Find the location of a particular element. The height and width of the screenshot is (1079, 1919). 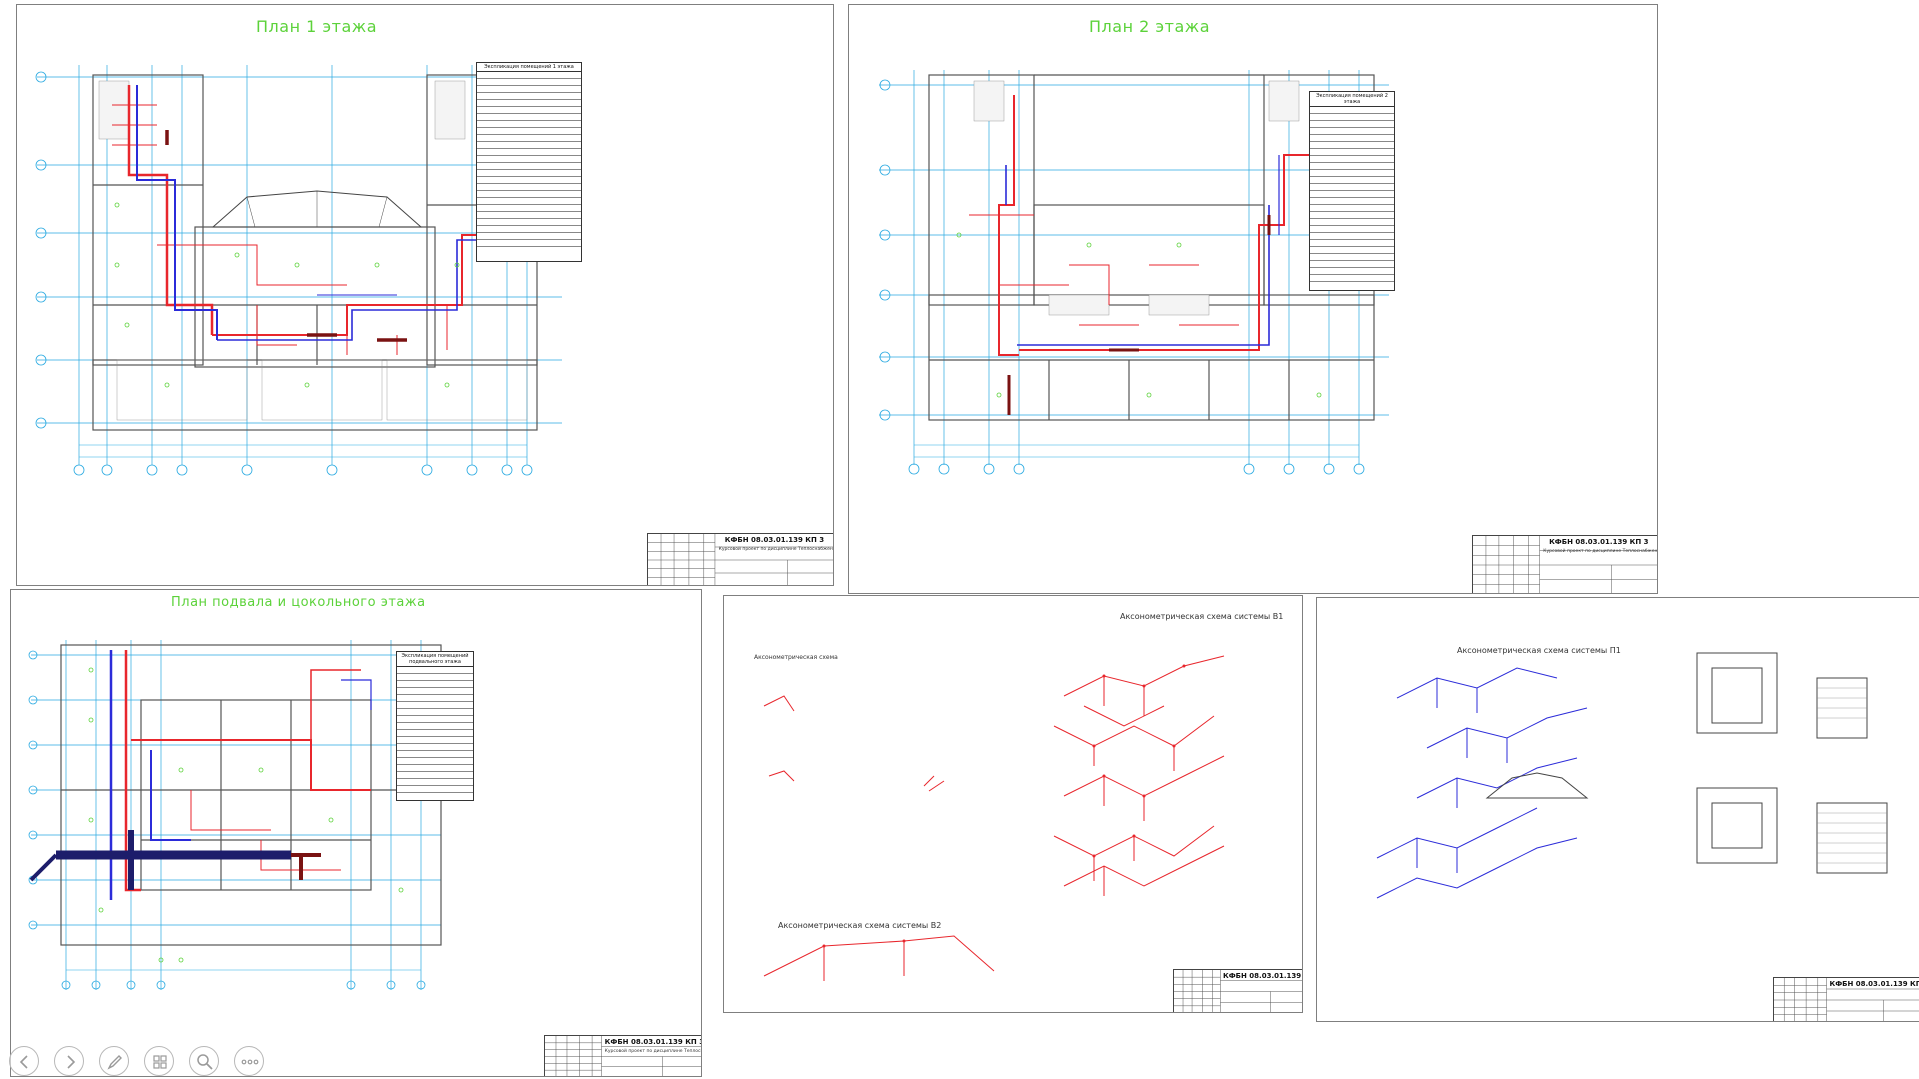

room-schedule-caption: Экспликация помещений 1 этажа is located at coordinates (529, 67).